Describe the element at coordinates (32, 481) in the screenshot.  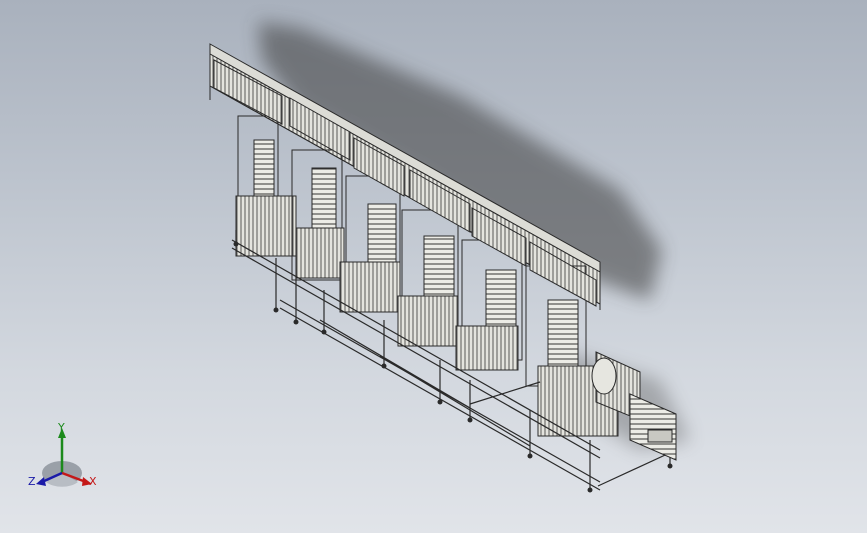
I see `triad-z-label: Z` at that location.